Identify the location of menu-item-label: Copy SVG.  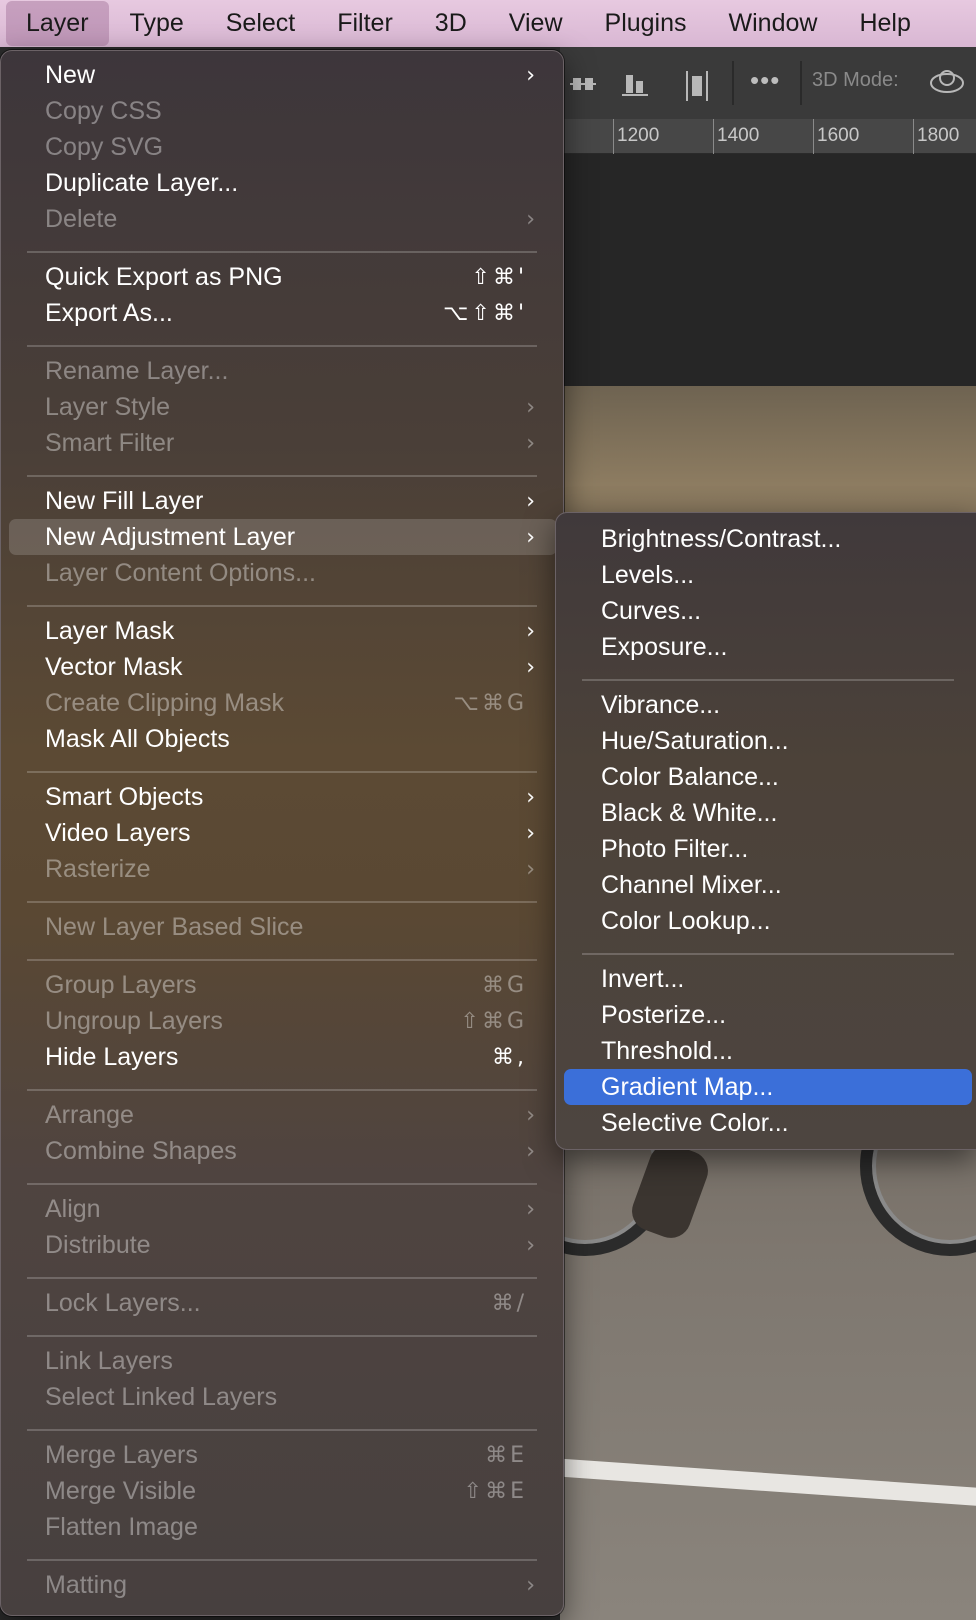
(104, 146).